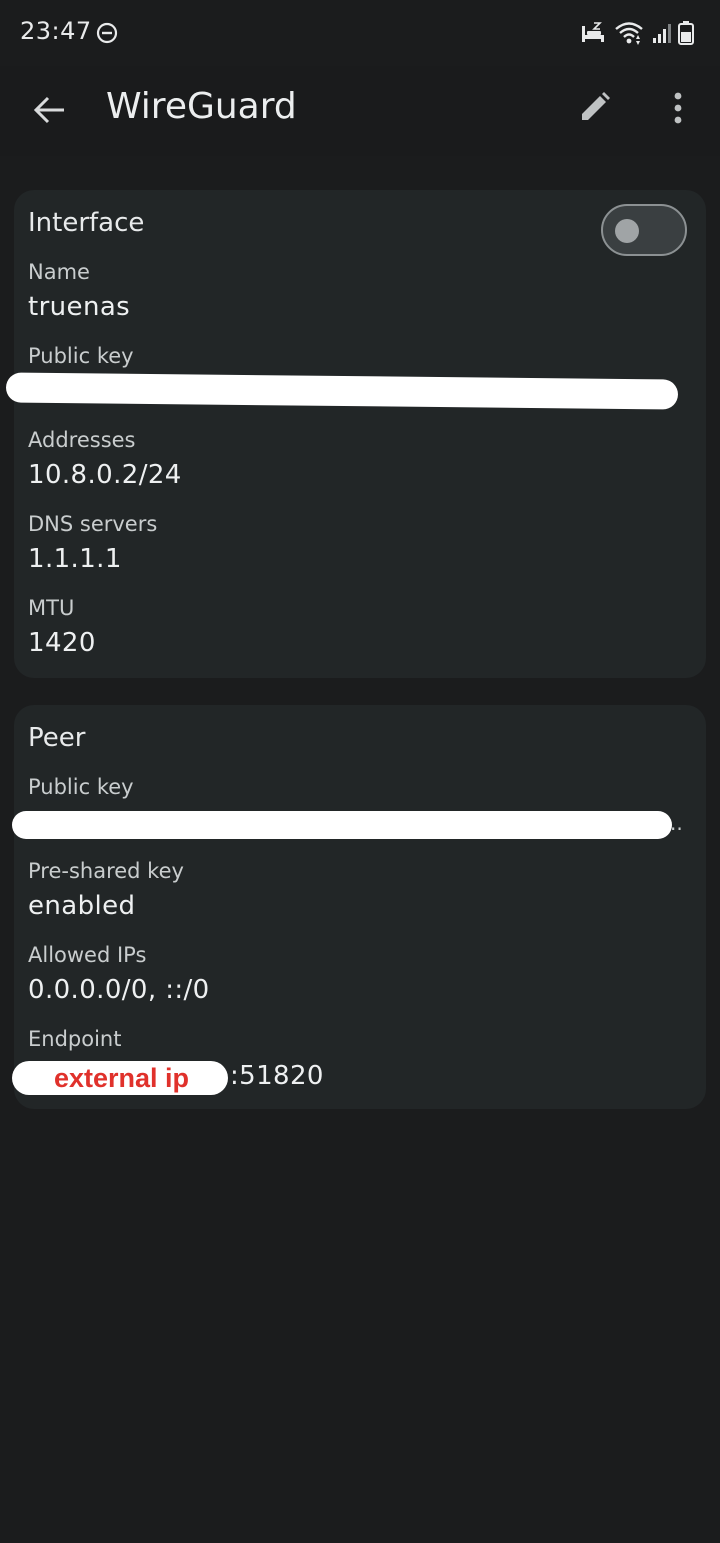 The image size is (720, 1543). What do you see at coordinates (201, 106) in the screenshot?
I see `page-title: WireGuard` at bounding box center [201, 106].